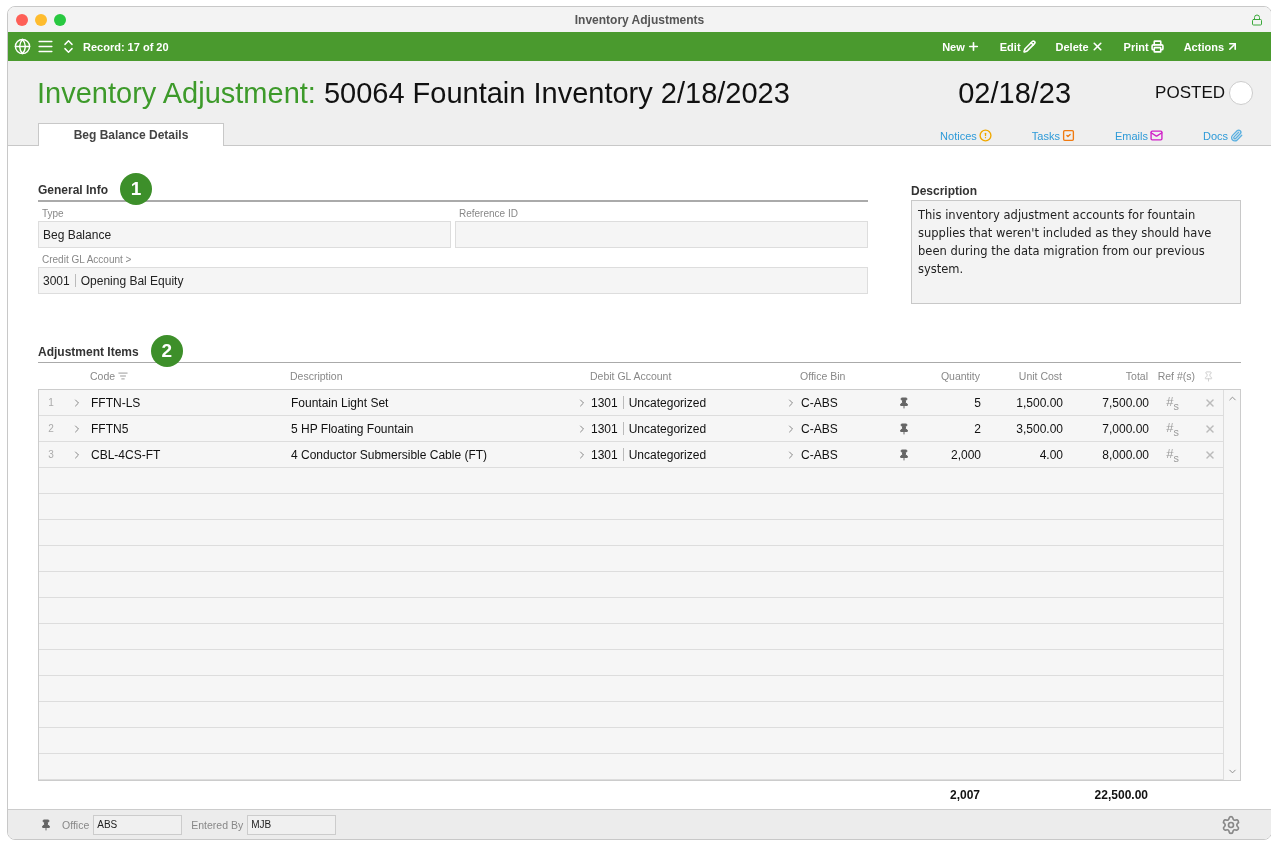  What do you see at coordinates (965, 454) in the screenshot?
I see `table-cell: 2,000` at bounding box center [965, 454].